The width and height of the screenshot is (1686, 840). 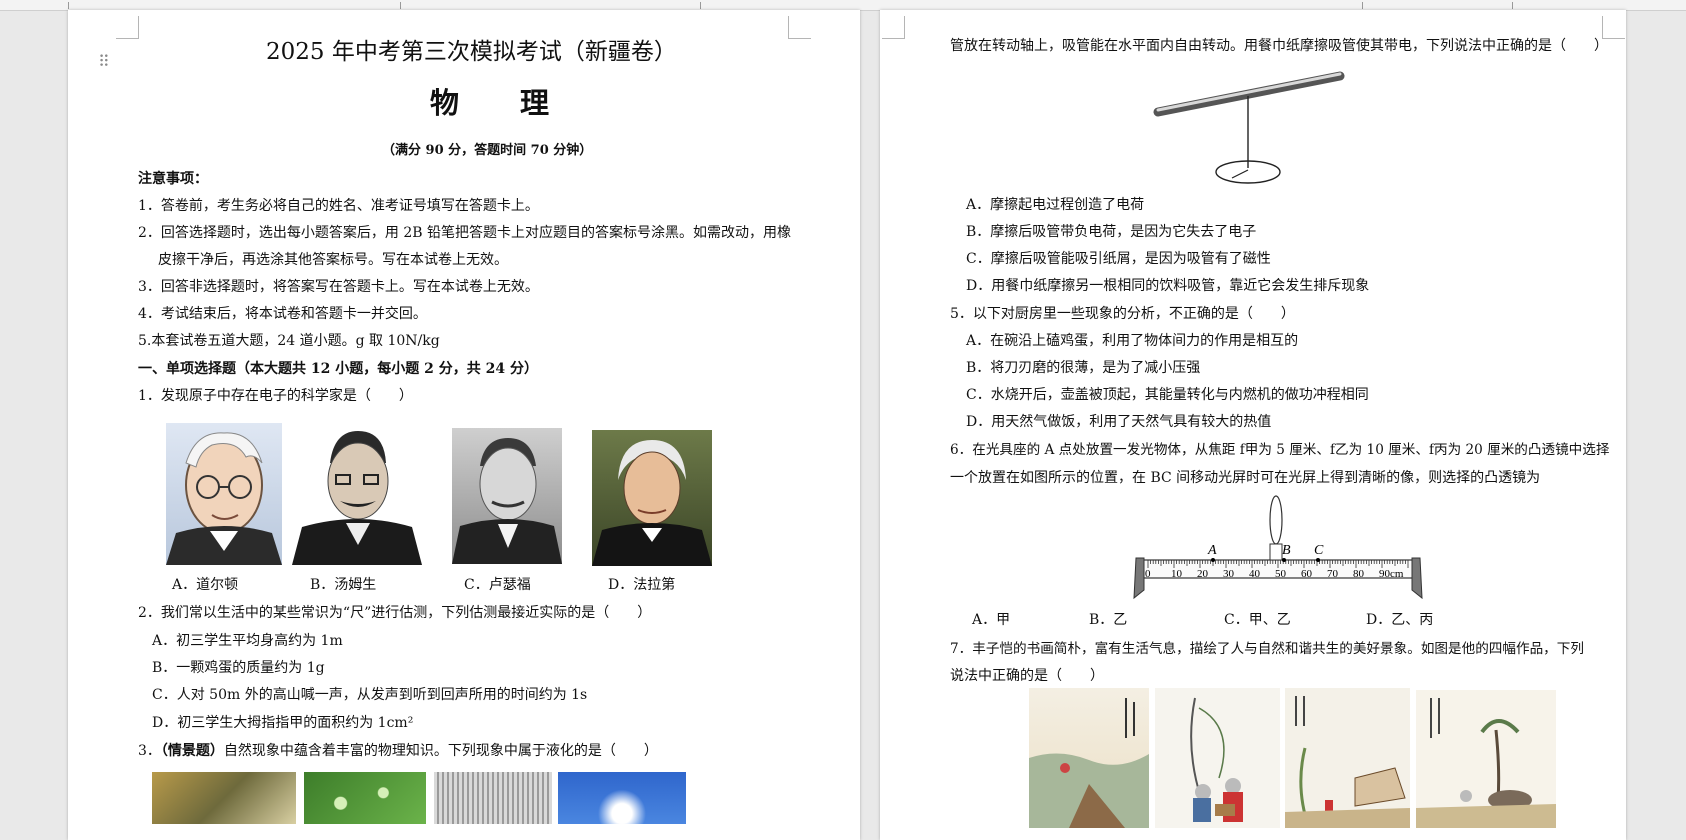 What do you see at coordinates (1319, 550) in the screenshot?
I see `bench-label-c: C` at bounding box center [1319, 550].